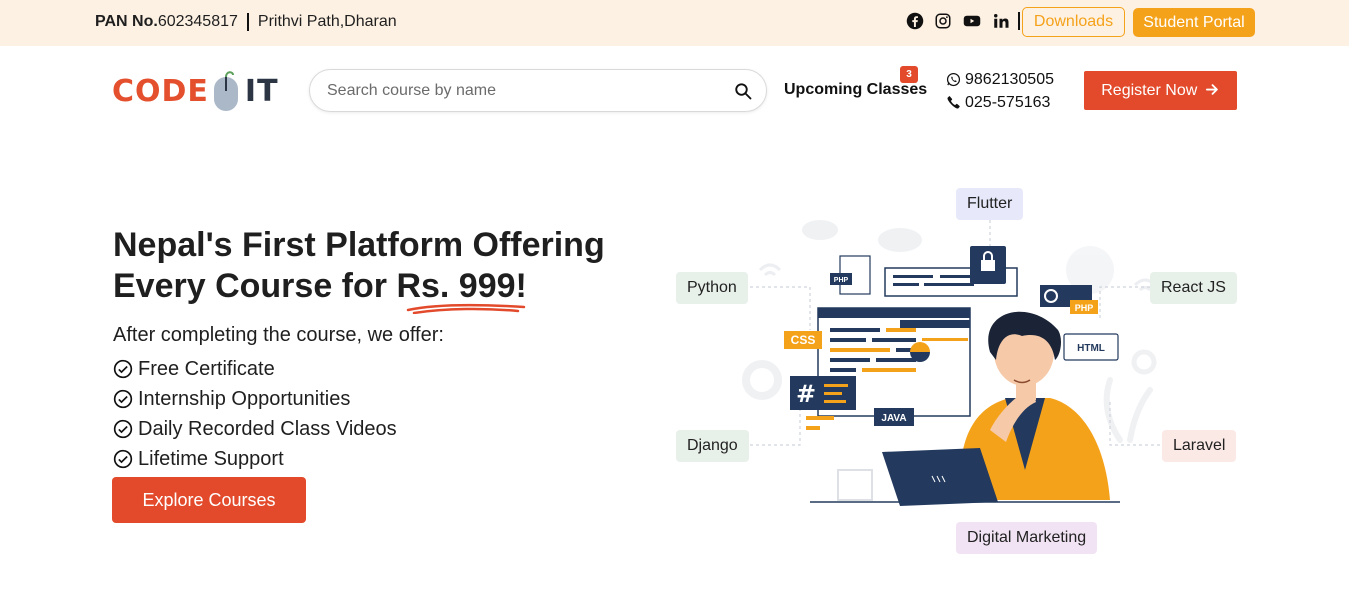 This screenshot has height=592, width=1349. Describe the element at coordinates (712, 446) in the screenshot. I see `course-chip-django: Django` at that location.